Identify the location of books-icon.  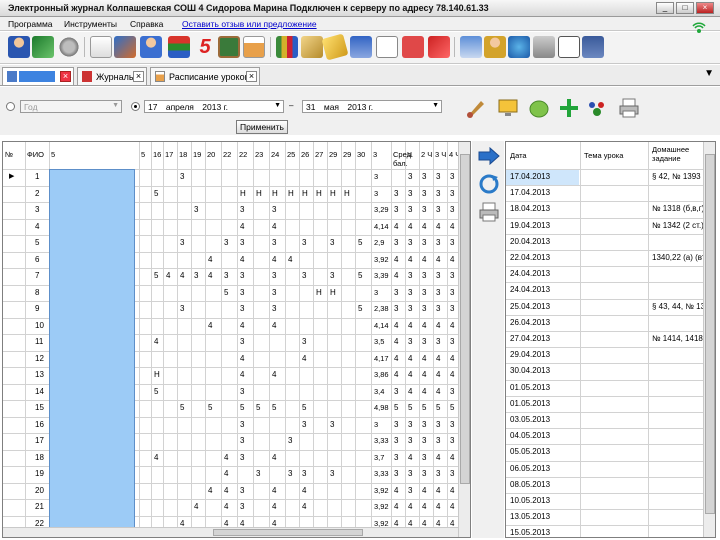
(179, 47).